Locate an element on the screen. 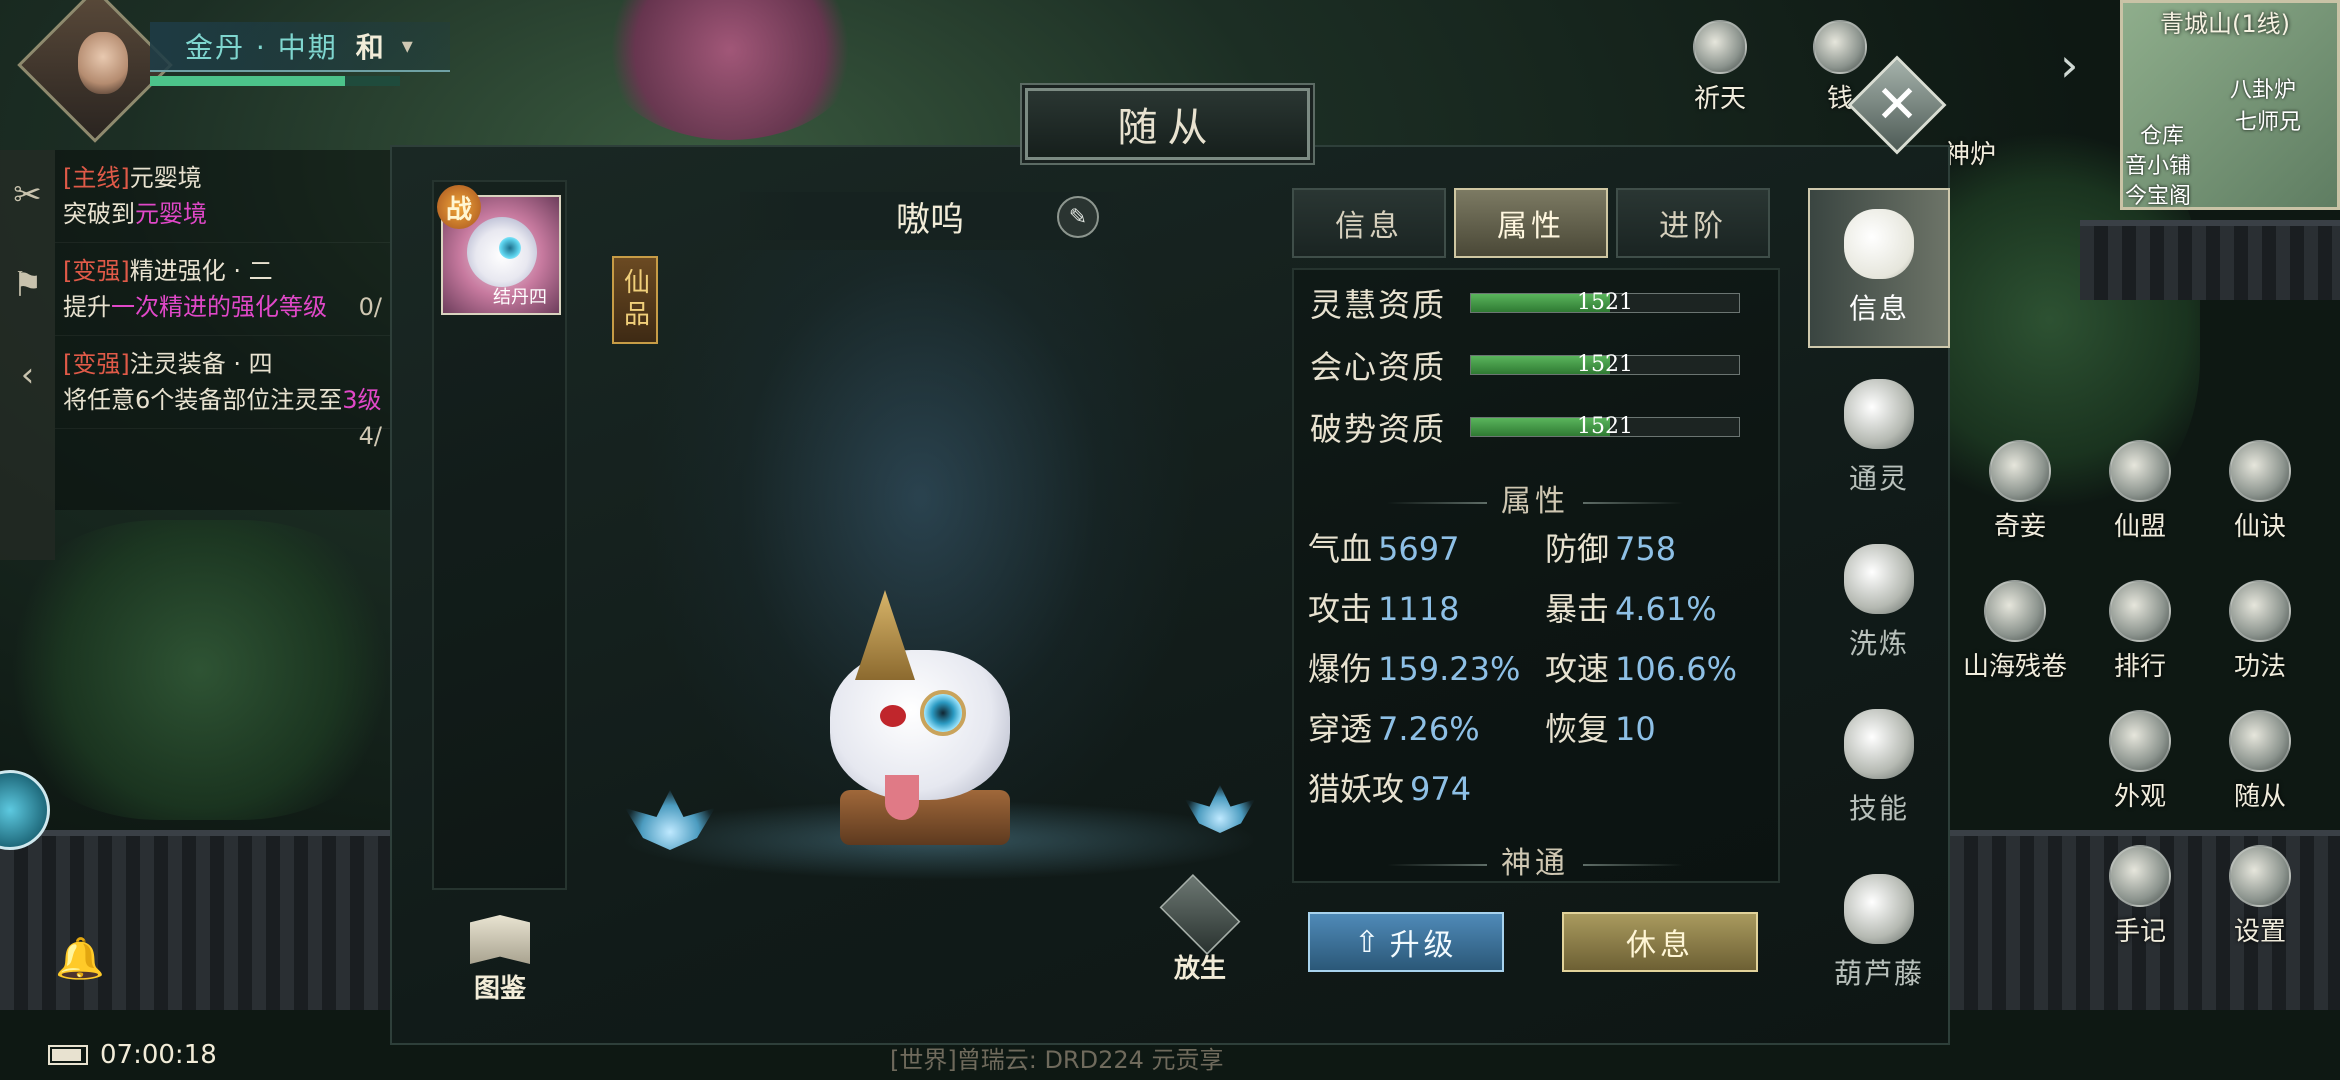 This screenshot has width=2340, height=1080. attr-hp: 气血 5697 is located at coordinates (1383, 547).